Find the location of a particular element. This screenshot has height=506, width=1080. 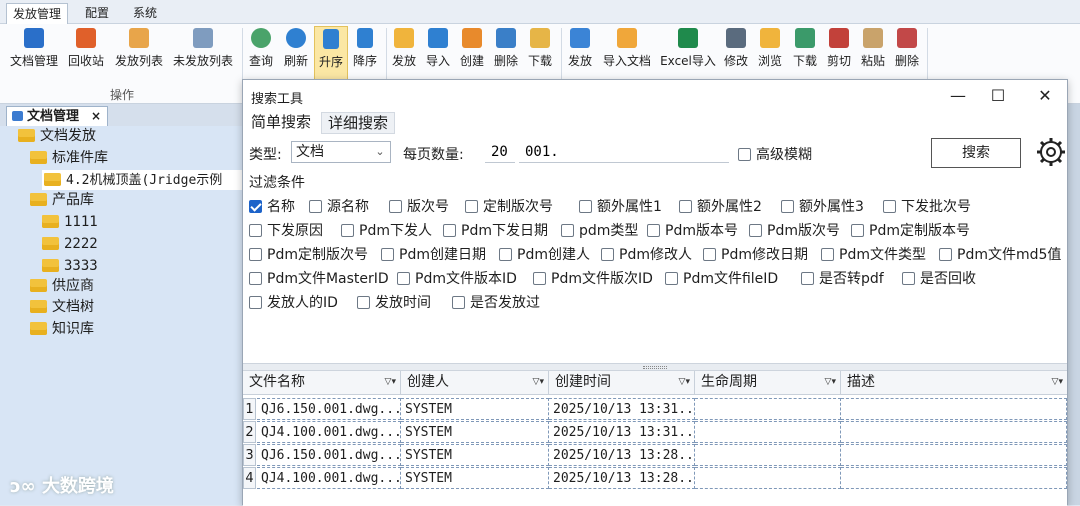

column-header-filename: 文件名称 ▽▾ is located at coordinates (322, 383).